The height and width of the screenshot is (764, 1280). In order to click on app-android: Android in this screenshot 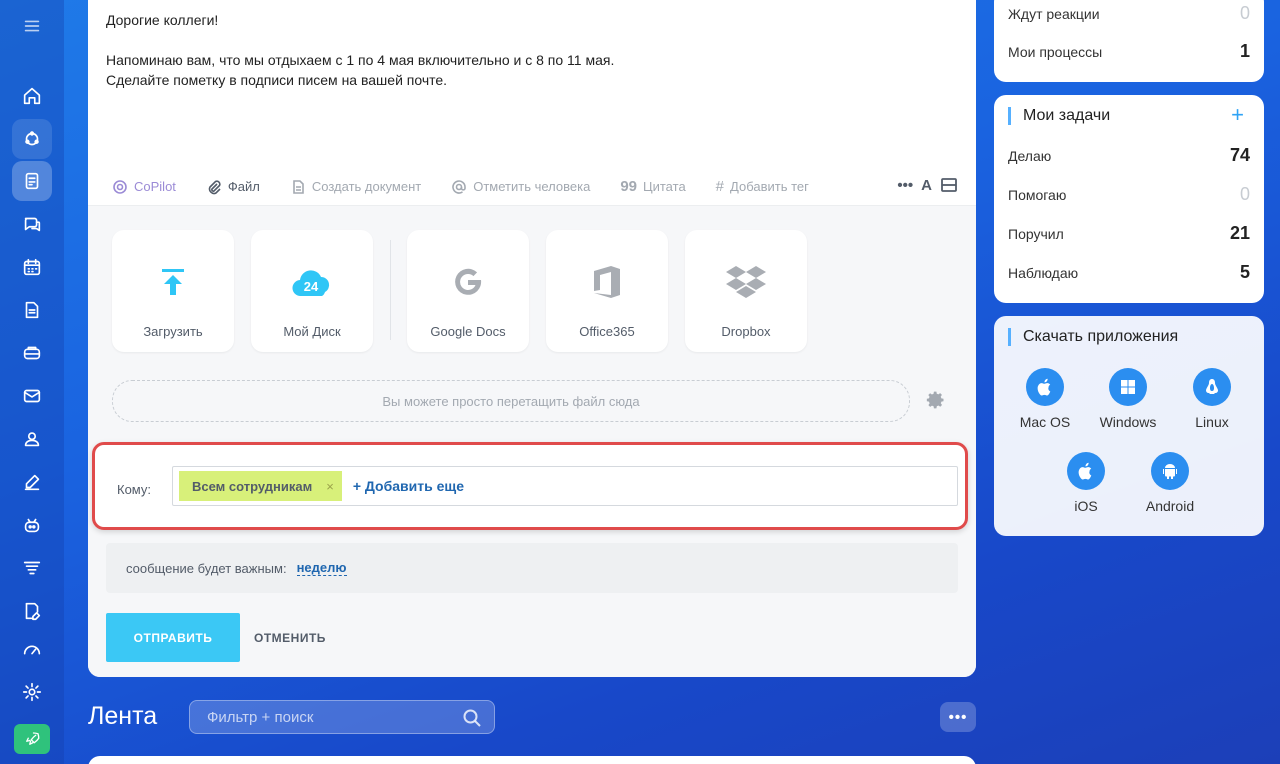, I will do `click(1170, 483)`.